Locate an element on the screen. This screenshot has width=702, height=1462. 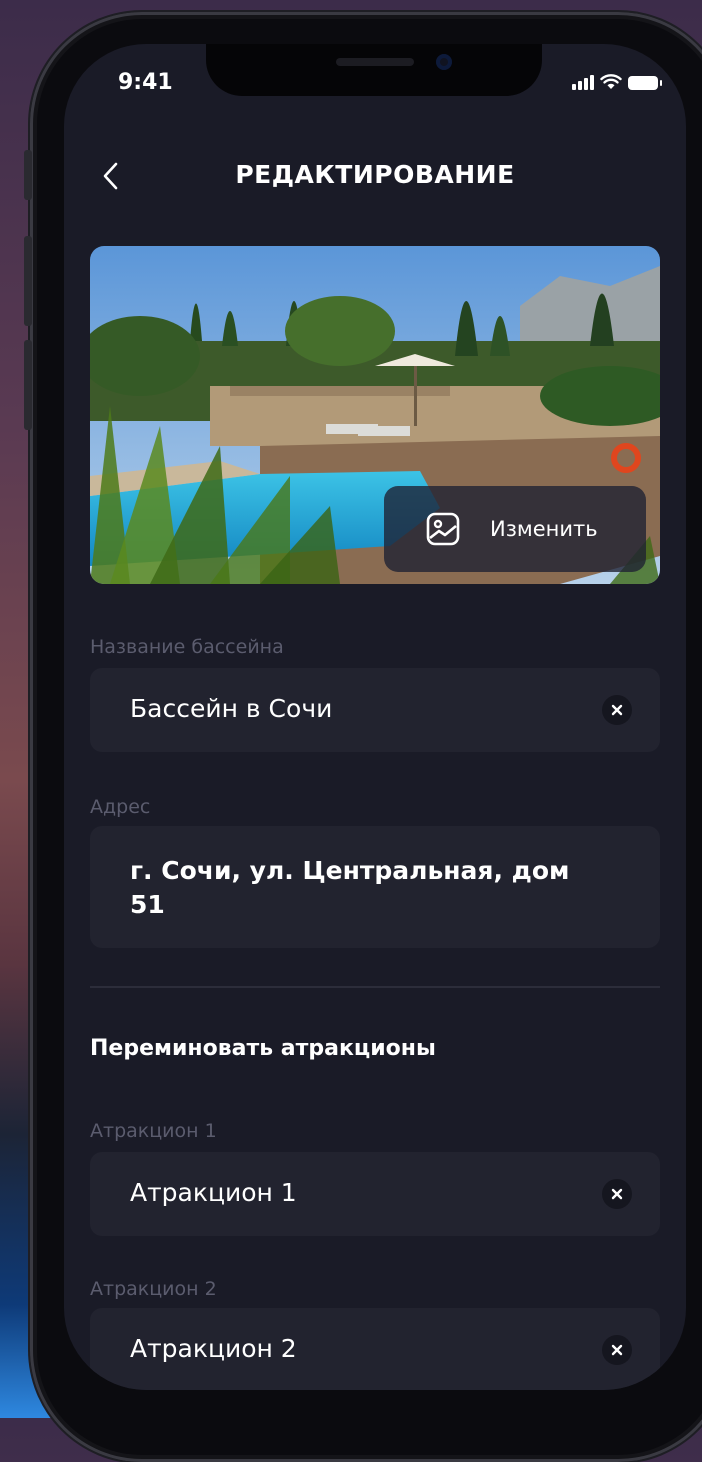
attractions-section-title: Переминовать атракционы is located at coordinates (263, 1048).